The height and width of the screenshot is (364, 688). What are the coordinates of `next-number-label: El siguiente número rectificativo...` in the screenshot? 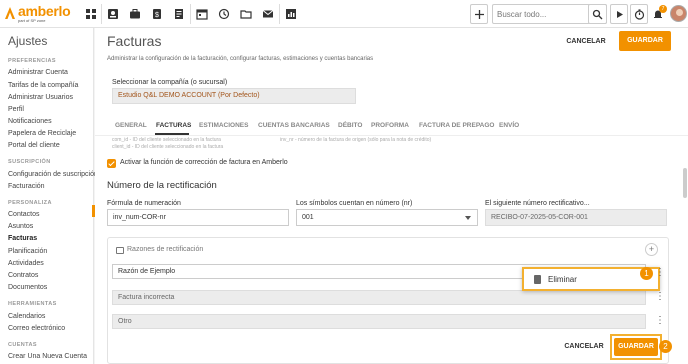 It's located at (537, 203).